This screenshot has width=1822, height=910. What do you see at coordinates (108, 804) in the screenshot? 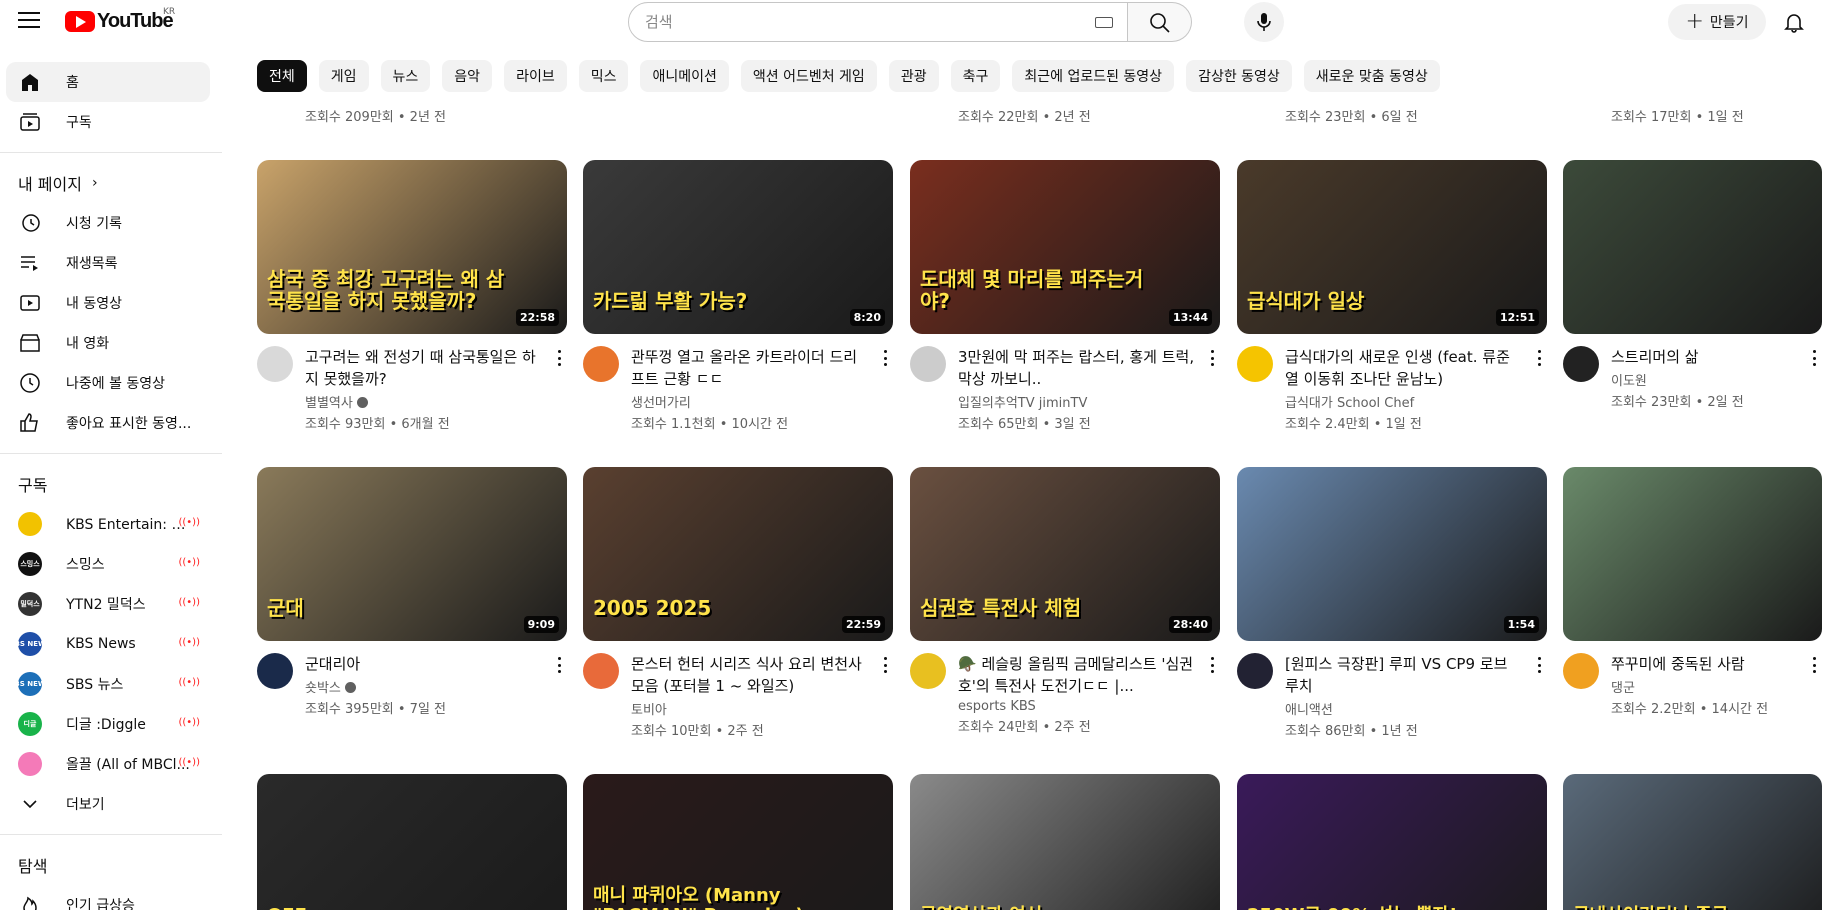
I see `sidebar-show-more: 더보기` at bounding box center [108, 804].